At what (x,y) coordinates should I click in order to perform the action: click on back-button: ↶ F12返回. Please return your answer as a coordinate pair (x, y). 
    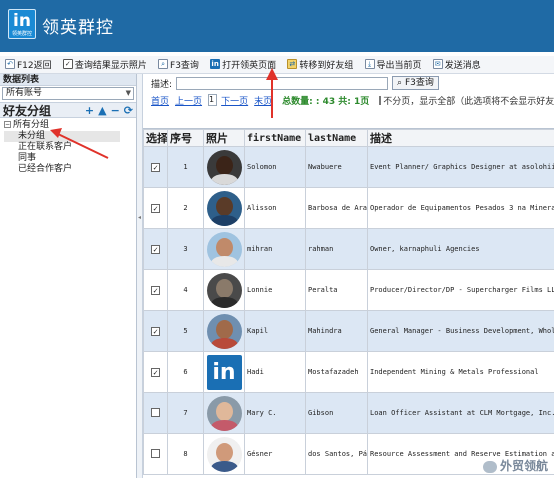
    Looking at the image, I should click on (28, 64).